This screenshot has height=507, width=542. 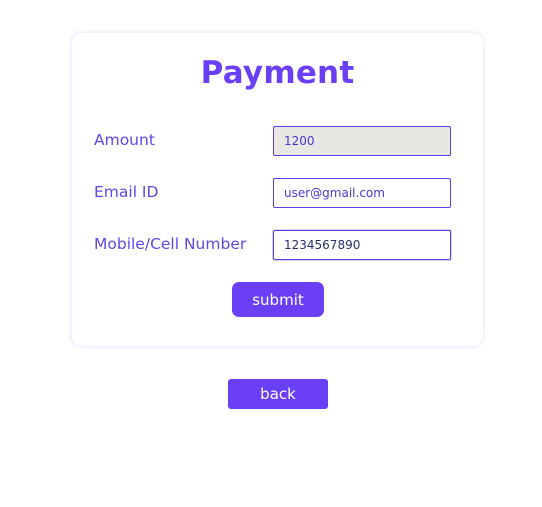 I want to click on email-row: Email ID, so click(x=274, y=193).